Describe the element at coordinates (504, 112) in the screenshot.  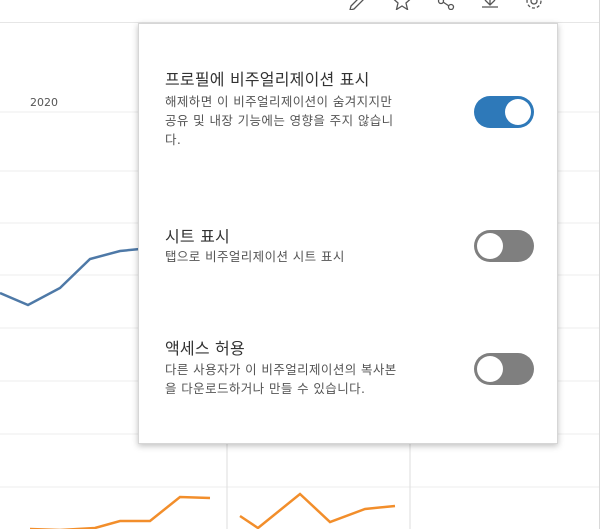
I see `toggle-show-on-profile` at that location.